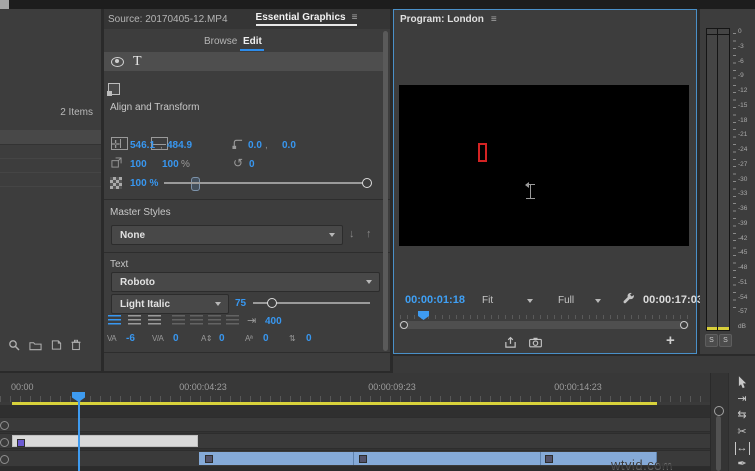 This screenshot has width=755, height=471. I want to click on comma: ,, so click(161, 145).